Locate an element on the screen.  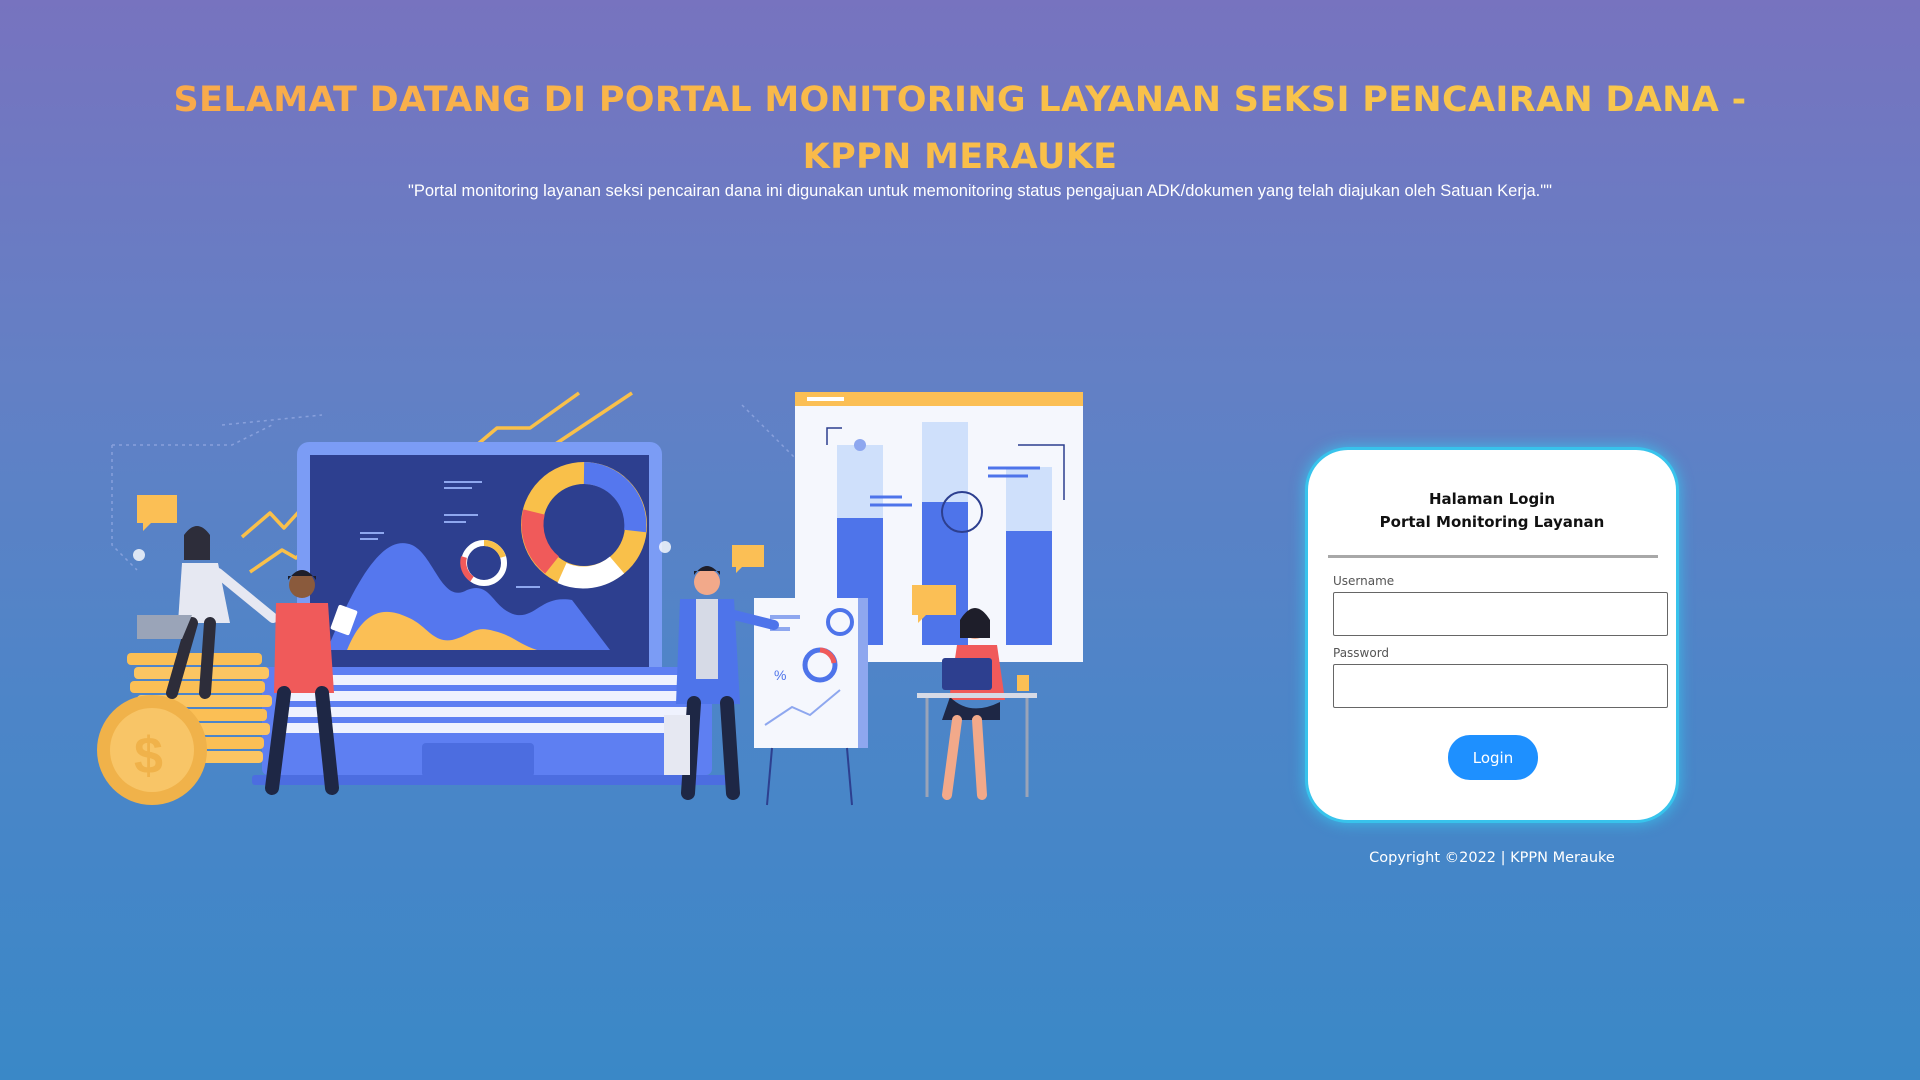
login-divider is located at coordinates (1493, 556).